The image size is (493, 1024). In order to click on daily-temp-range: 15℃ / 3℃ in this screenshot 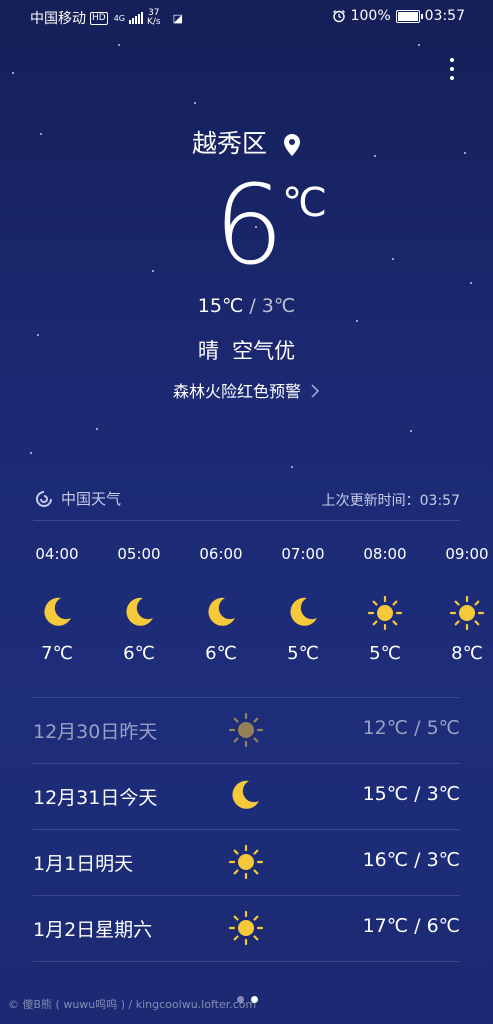, I will do `click(411, 794)`.